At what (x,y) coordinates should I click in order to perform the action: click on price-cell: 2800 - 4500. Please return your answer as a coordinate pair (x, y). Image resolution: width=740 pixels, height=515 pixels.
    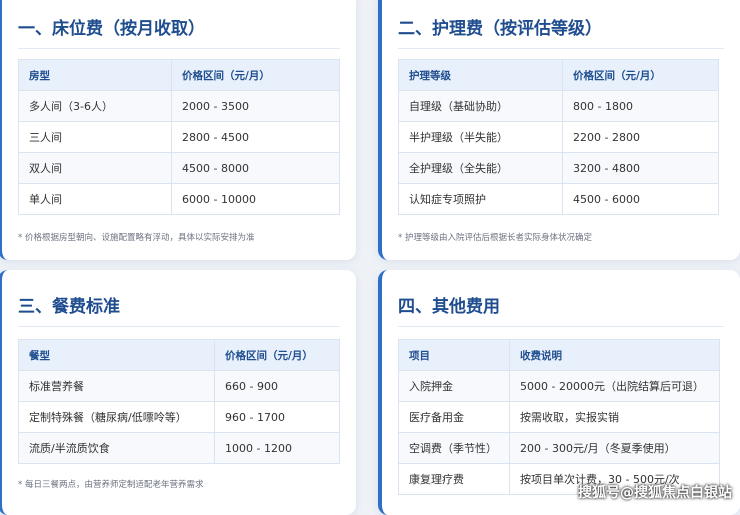
    Looking at the image, I should click on (255, 137).